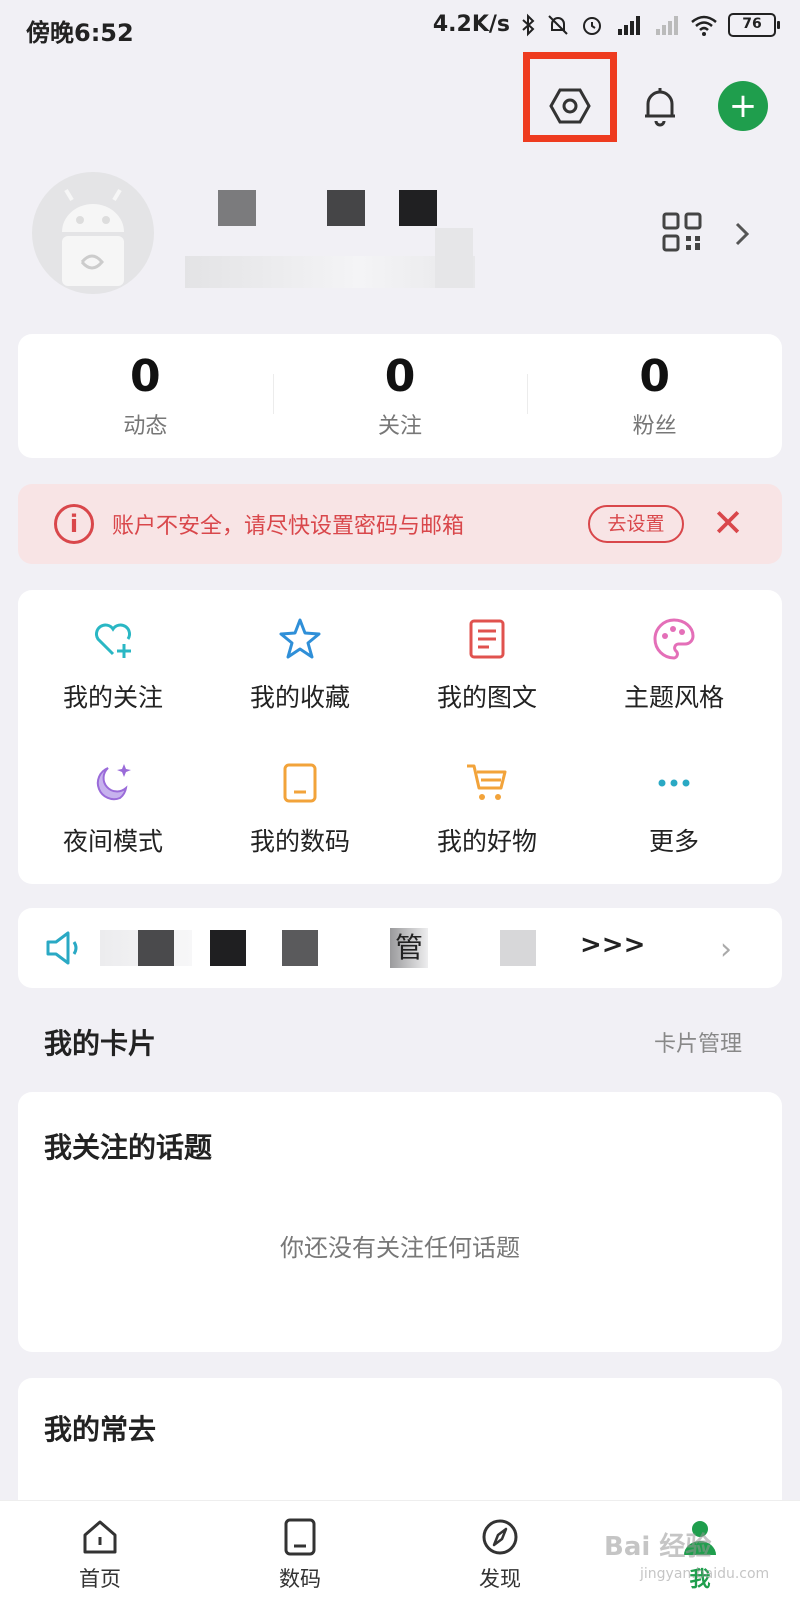 This screenshot has height=1600, width=800. I want to click on qr-code-icon, so click(682, 232).